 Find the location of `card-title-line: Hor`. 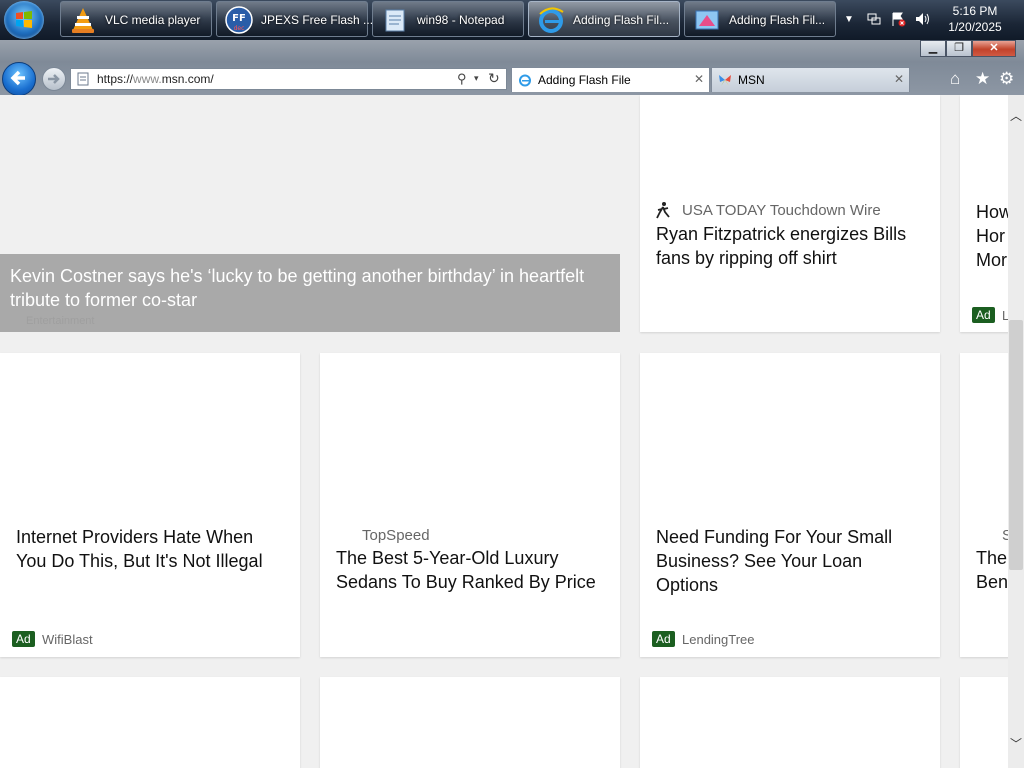

card-title-line: Hor is located at coordinates (991, 236).